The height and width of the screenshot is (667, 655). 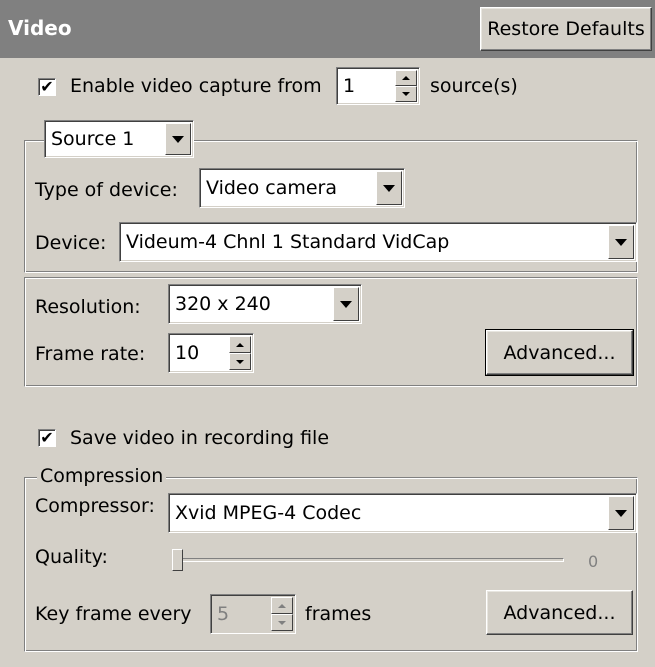 I want to click on device-type-label: Type of device:, so click(x=106, y=190).